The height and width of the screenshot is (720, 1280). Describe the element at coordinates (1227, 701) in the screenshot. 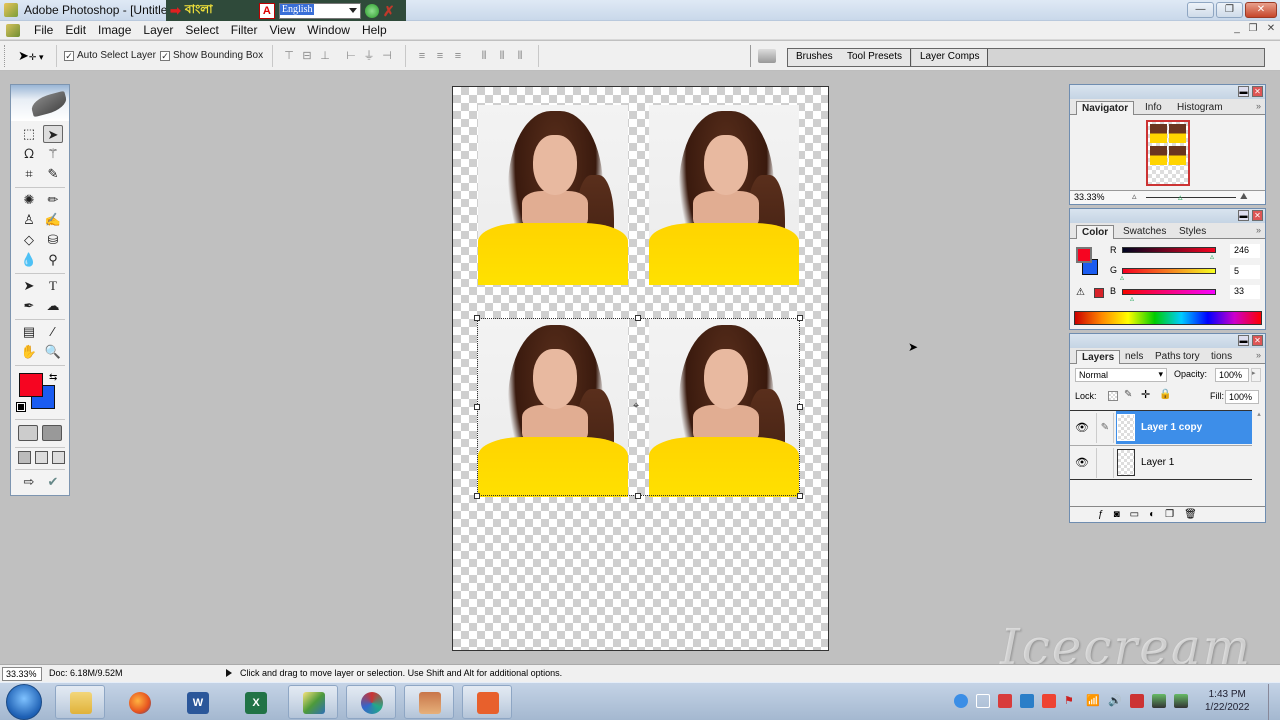

I see `clock: 1:43 PM 1/22/2022` at that location.